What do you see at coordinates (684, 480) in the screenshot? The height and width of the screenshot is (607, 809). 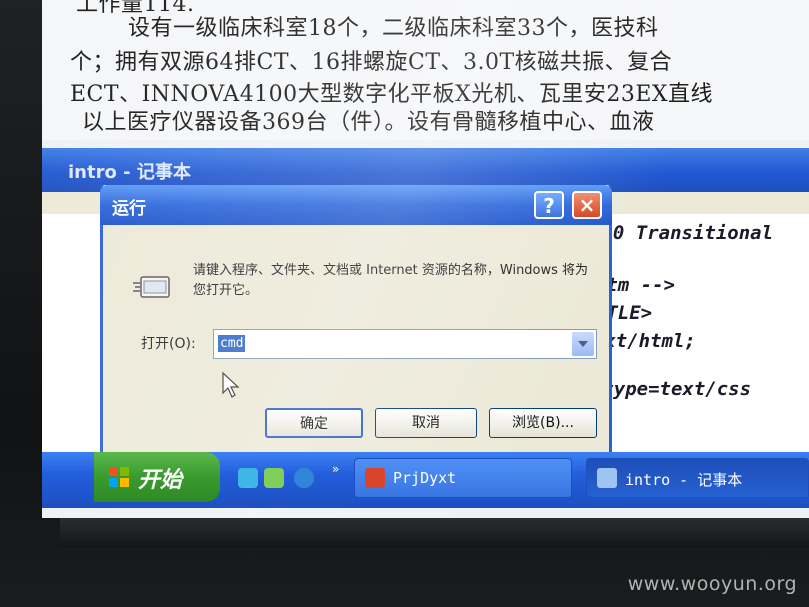 I see `task-label: intro - 记事本` at bounding box center [684, 480].